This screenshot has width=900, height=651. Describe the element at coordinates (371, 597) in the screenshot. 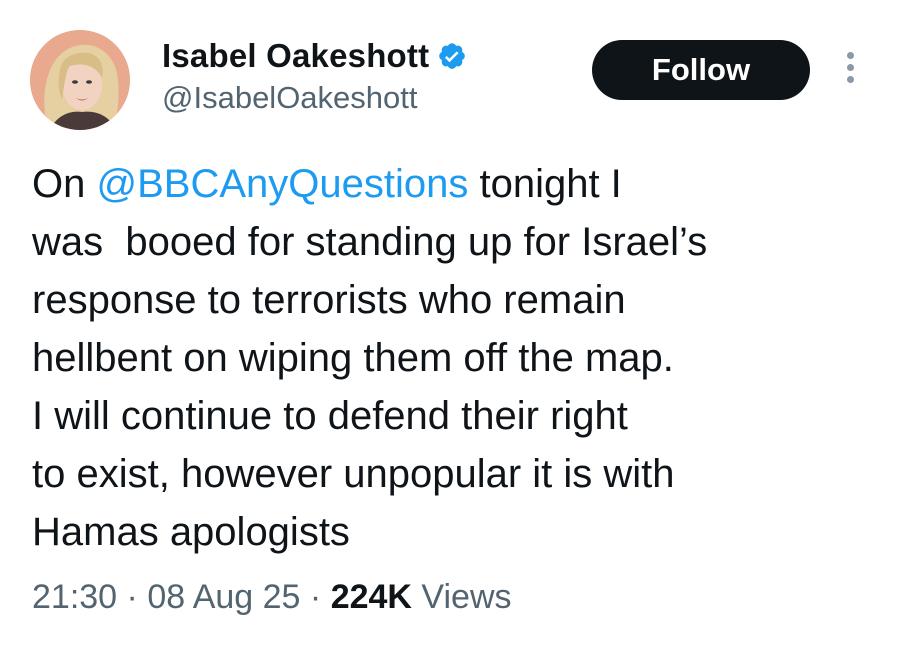

I see `views-count: 224K` at that location.